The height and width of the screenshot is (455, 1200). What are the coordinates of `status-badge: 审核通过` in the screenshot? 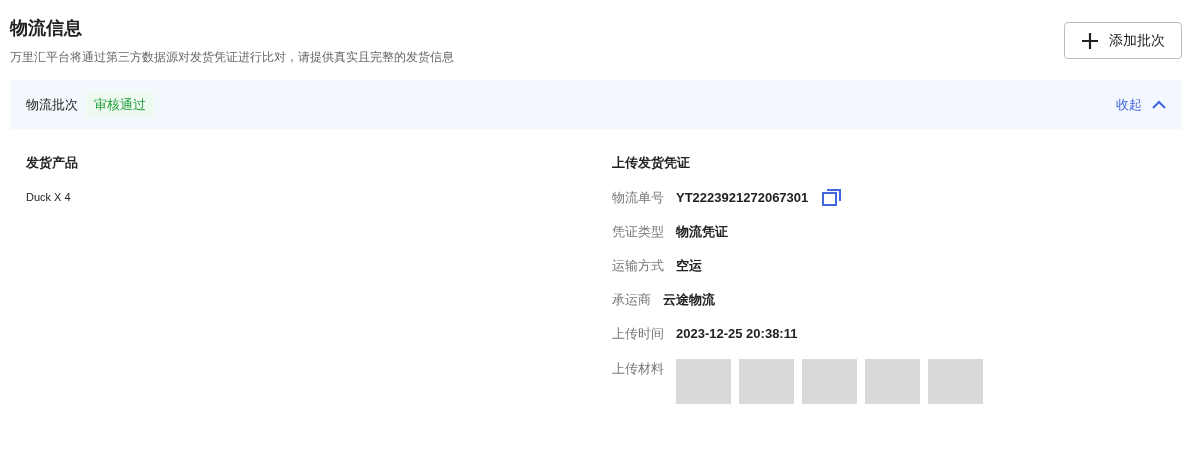 It's located at (120, 104).